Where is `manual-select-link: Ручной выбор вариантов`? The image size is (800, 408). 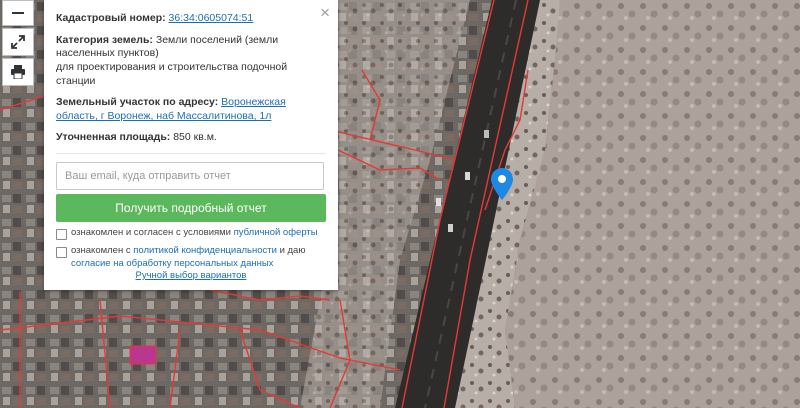 manual-select-link: Ручной выбор вариантов is located at coordinates (191, 275).